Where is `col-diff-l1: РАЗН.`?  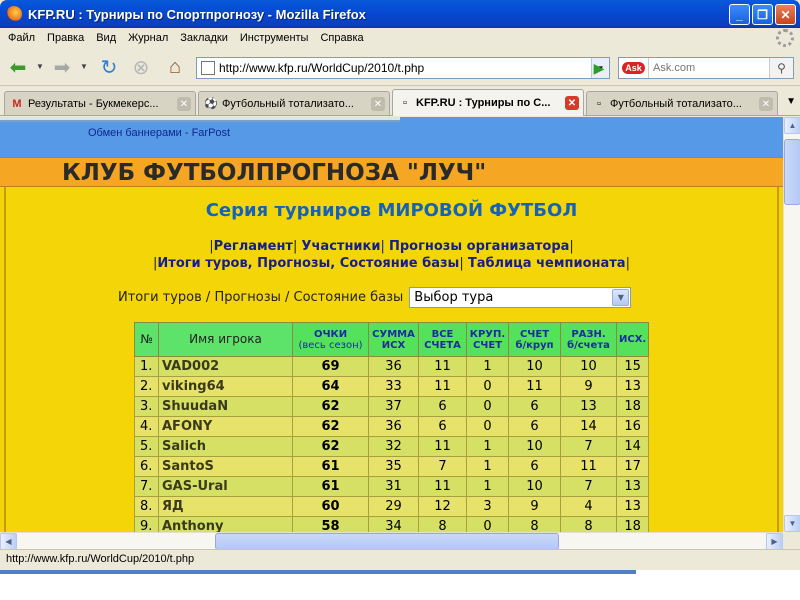 col-diff-l1: РАЗН. is located at coordinates (588, 334).